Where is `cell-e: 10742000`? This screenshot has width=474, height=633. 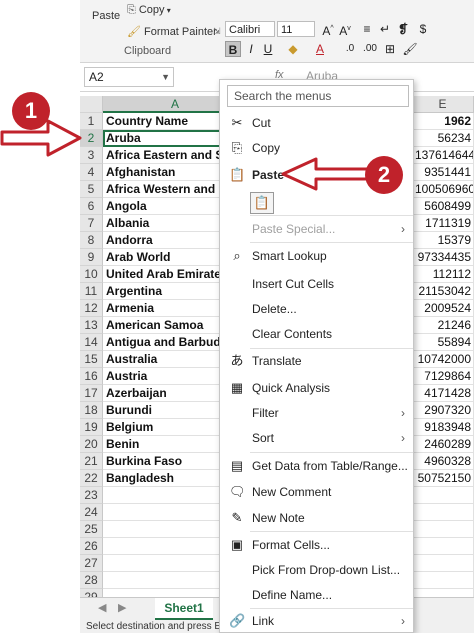
cell-e: 10742000 is located at coordinates (443, 359).